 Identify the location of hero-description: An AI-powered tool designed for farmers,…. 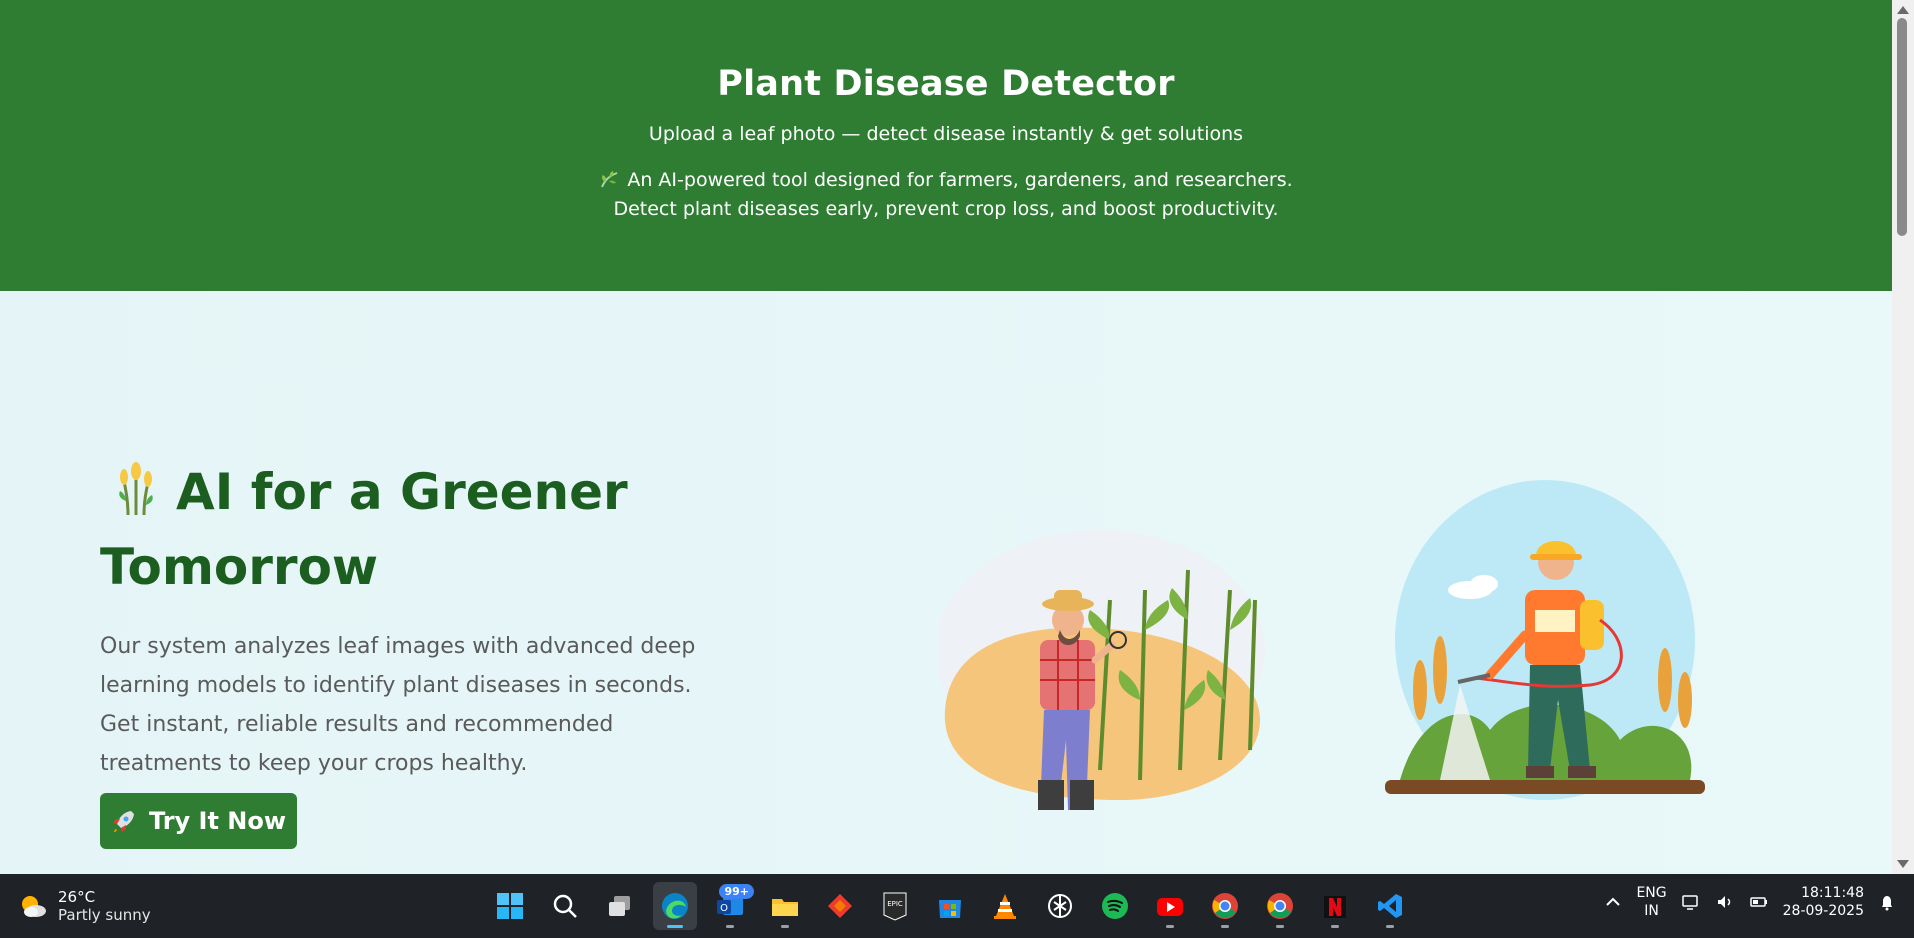
(946, 195).